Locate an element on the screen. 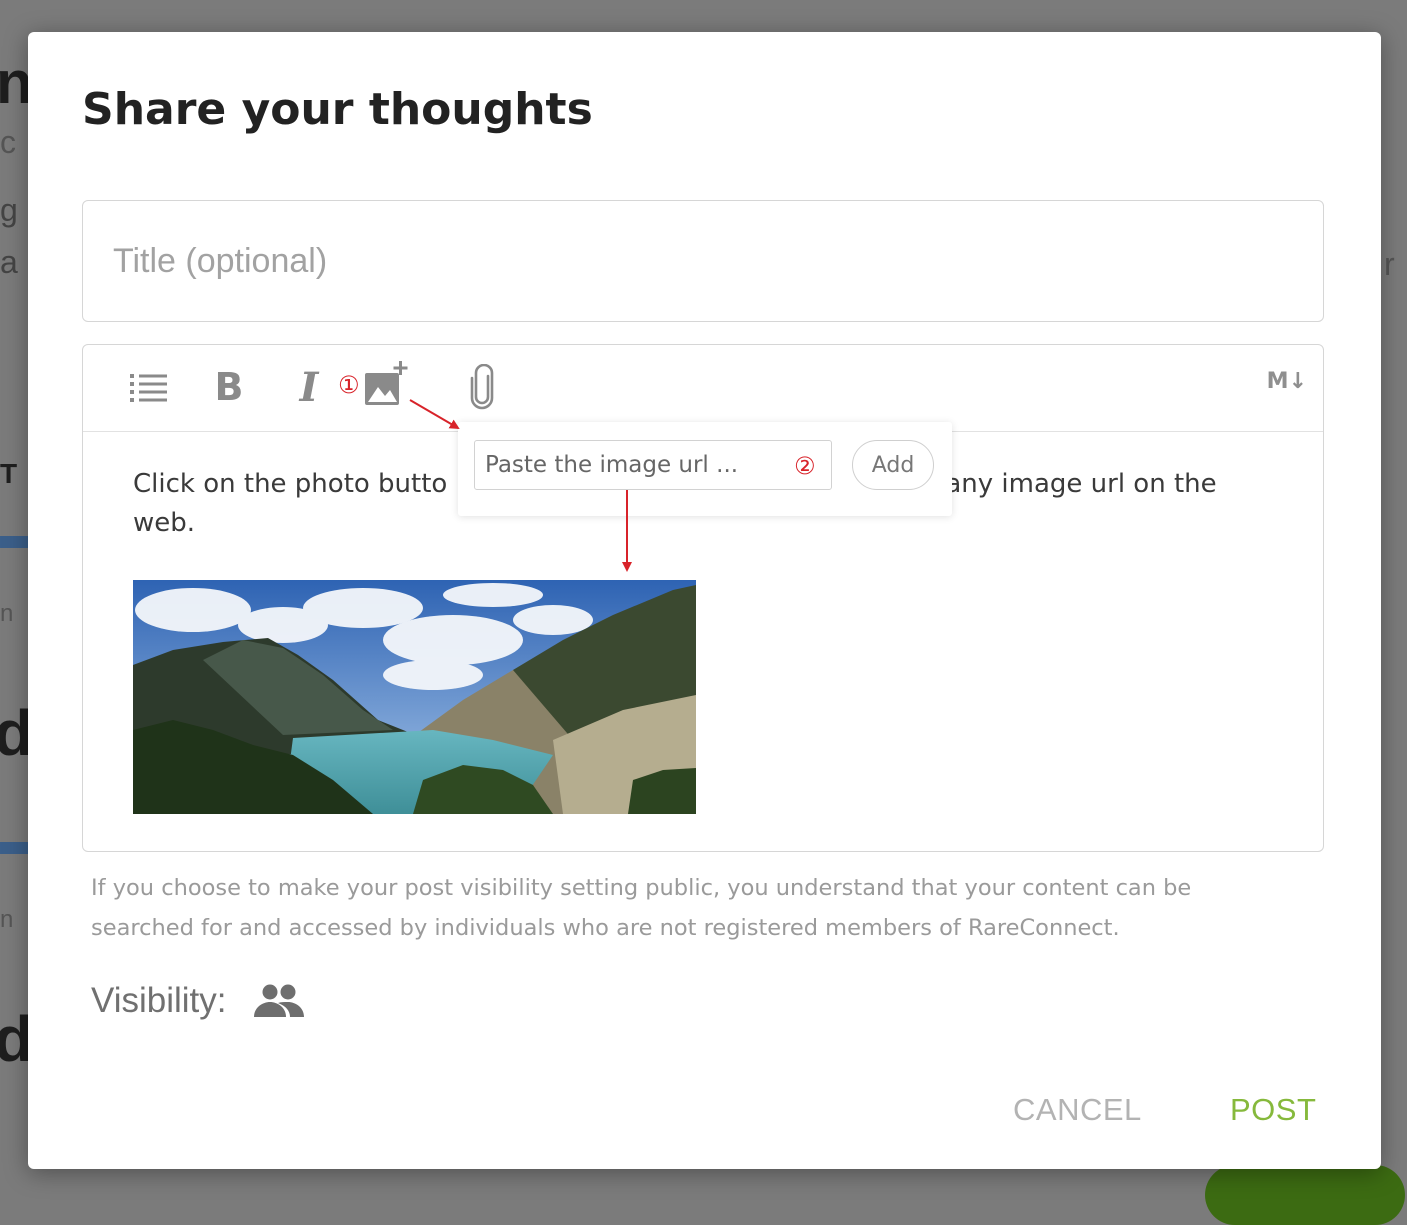  image-url-input is located at coordinates (653, 465).